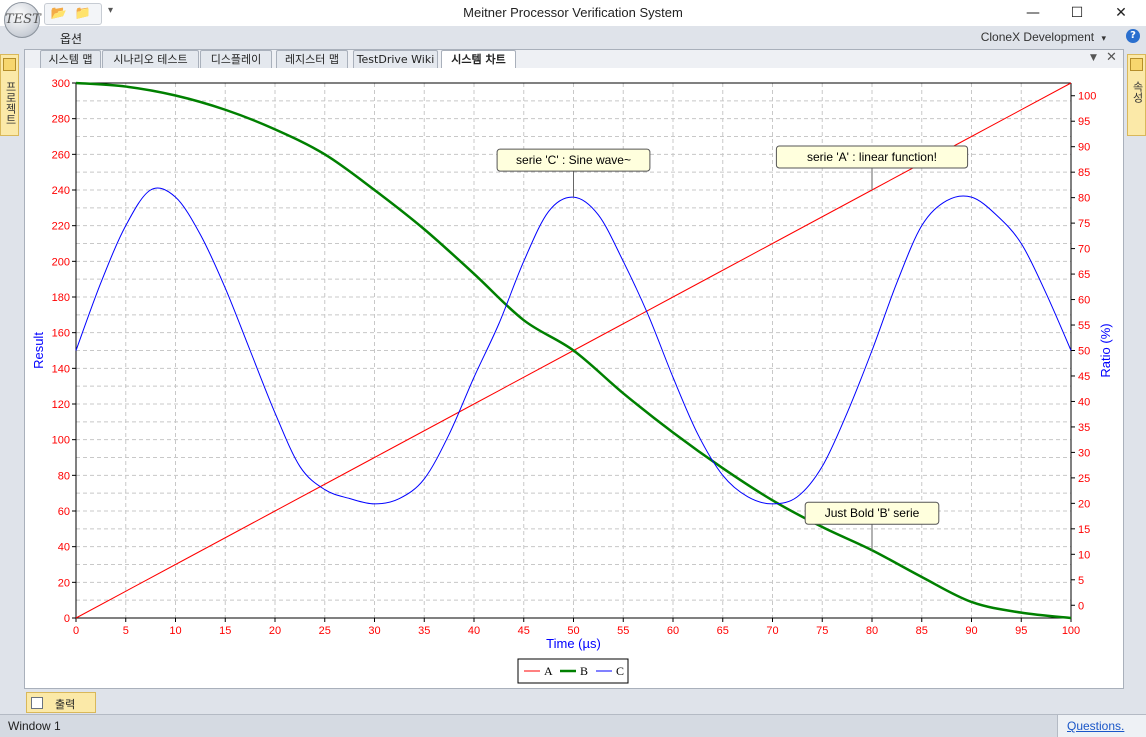 This screenshot has width=1146, height=737. What do you see at coordinates (76, 631) in the screenshot?
I see `x-tick-label: 0` at bounding box center [76, 631].